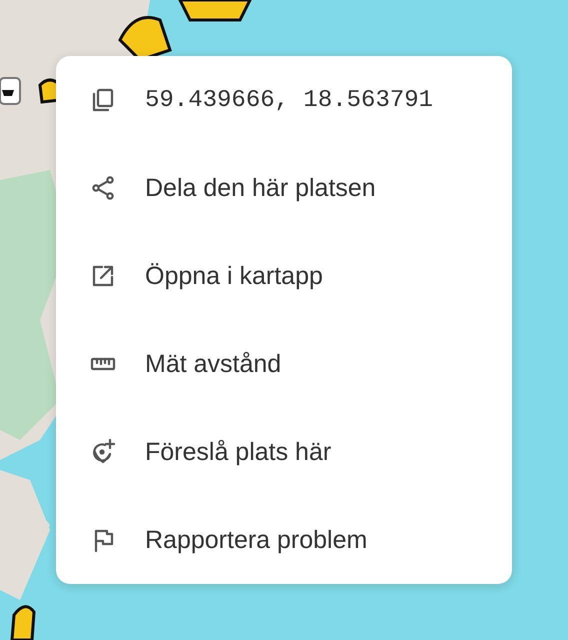 Image resolution: width=568 pixels, height=640 pixels. Describe the element at coordinates (284, 188) in the screenshot. I see `menu-item: Dela den här platsen` at that location.